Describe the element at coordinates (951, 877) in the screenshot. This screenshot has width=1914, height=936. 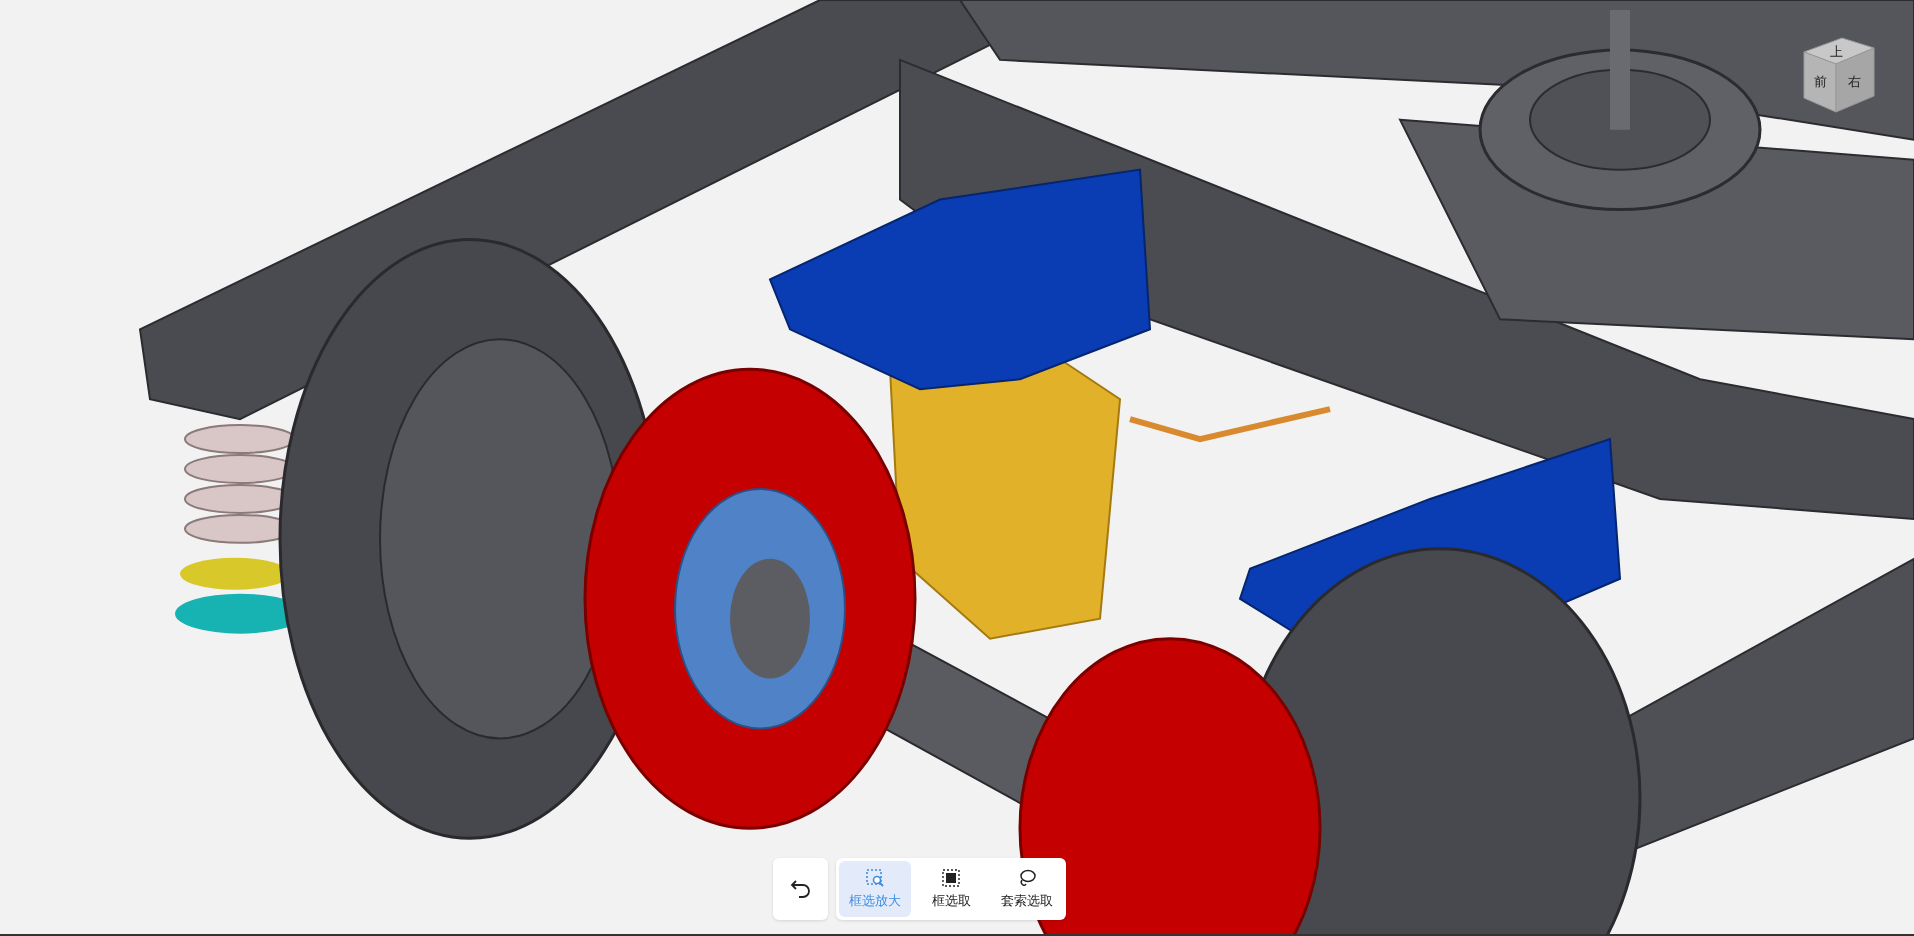
I see `box-select-icon` at that location.